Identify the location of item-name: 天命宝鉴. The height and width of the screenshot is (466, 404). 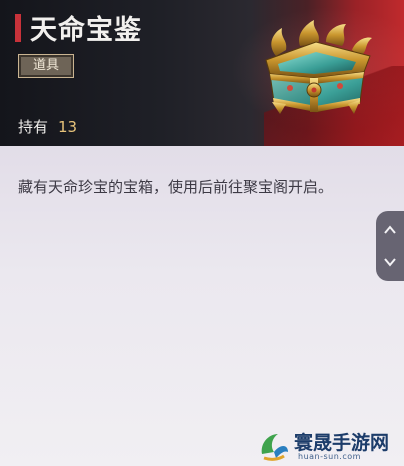
(86, 30).